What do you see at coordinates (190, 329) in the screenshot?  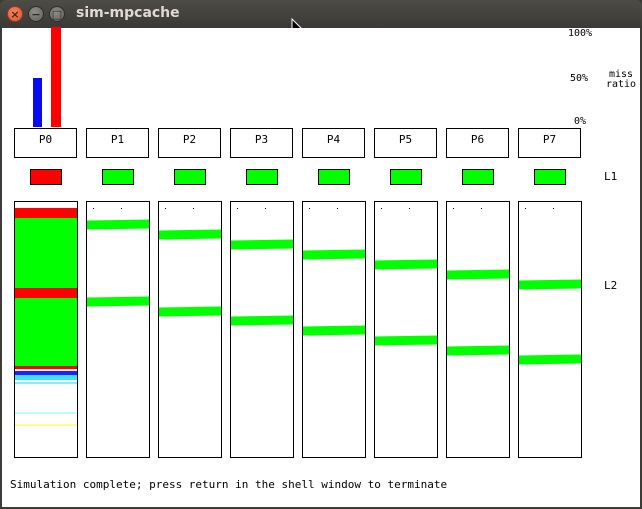 I see `l2-cache-p2` at bounding box center [190, 329].